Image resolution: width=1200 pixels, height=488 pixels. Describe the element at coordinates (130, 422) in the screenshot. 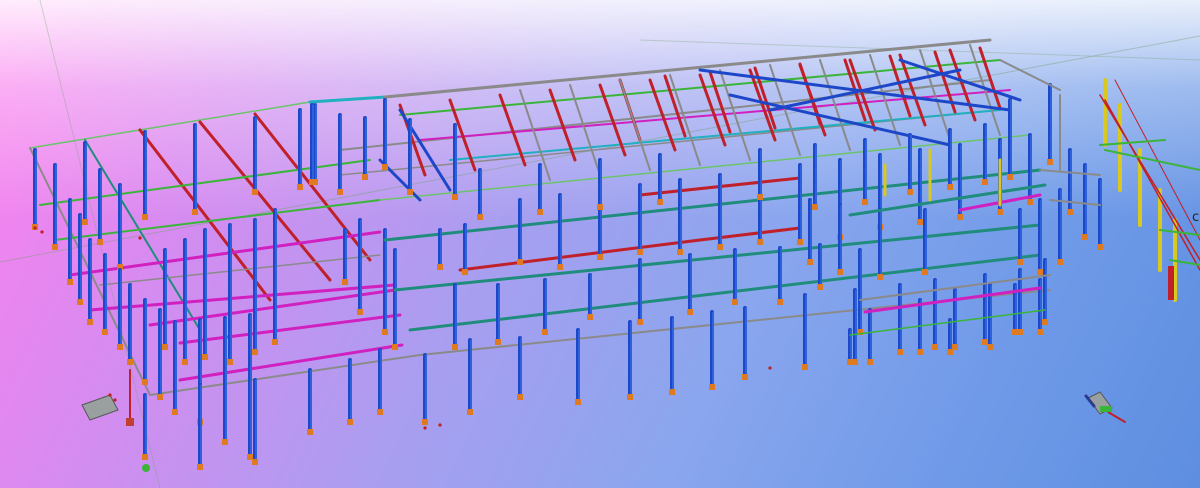

I see `stair-base` at that location.